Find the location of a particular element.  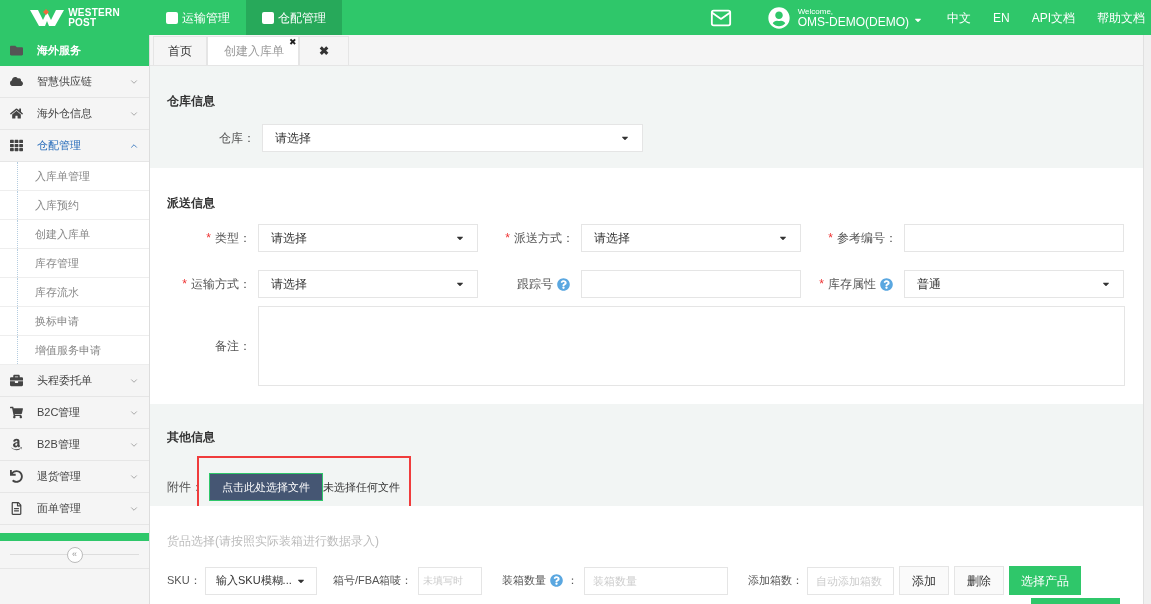

file-status: 未选择任何文件 is located at coordinates (361, 487).